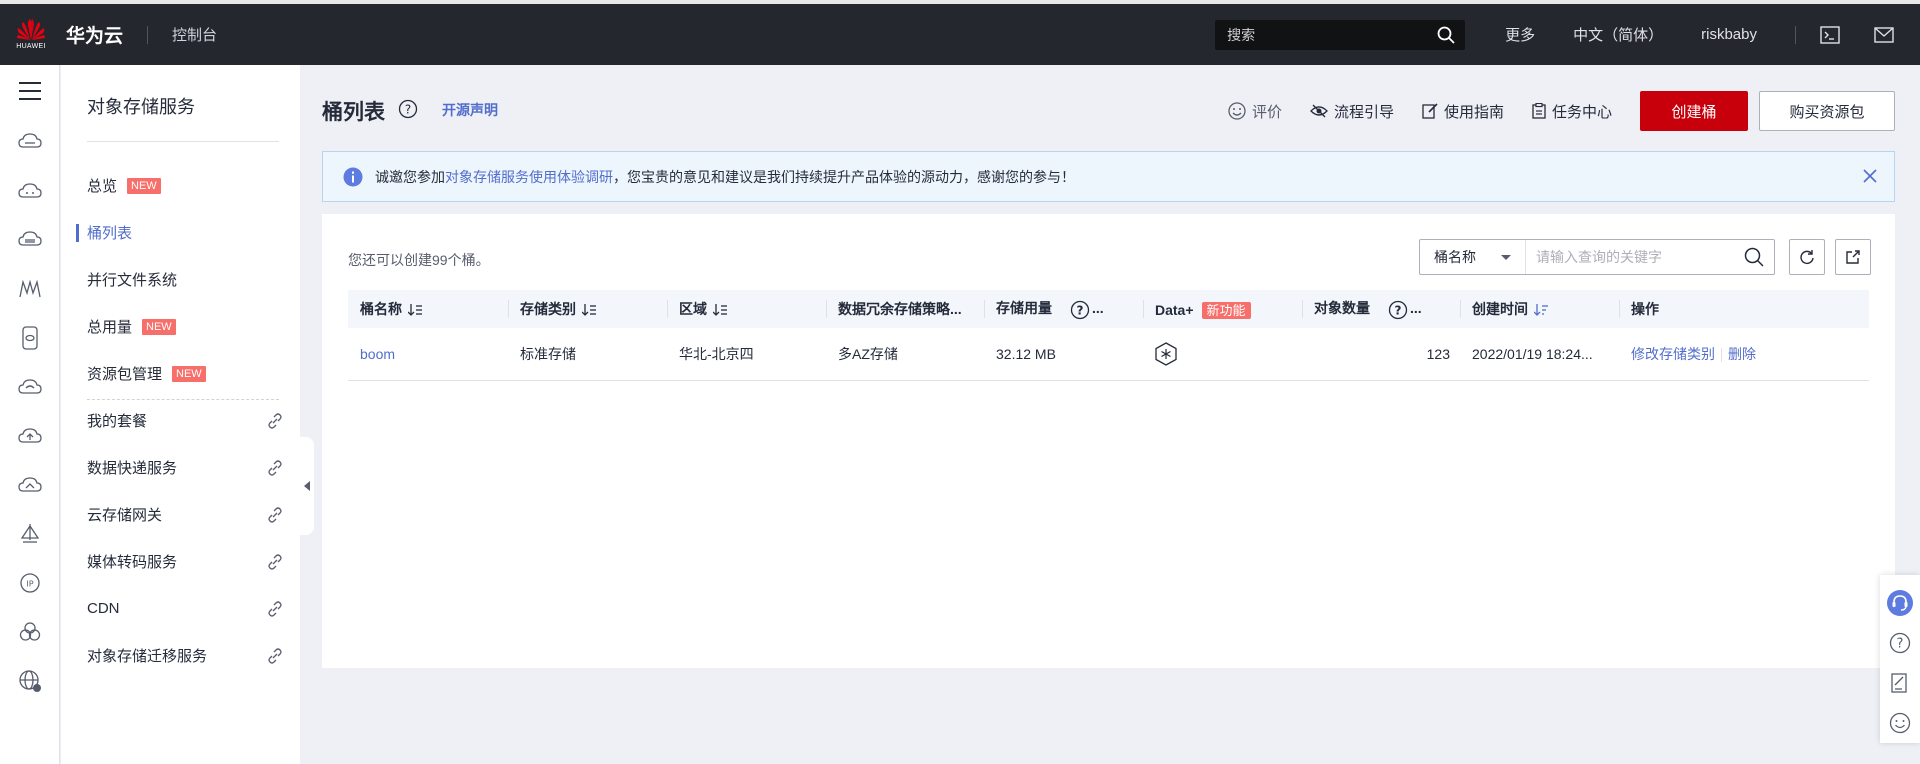 The width and height of the screenshot is (1920, 764). I want to click on network-icon, so click(30, 288).